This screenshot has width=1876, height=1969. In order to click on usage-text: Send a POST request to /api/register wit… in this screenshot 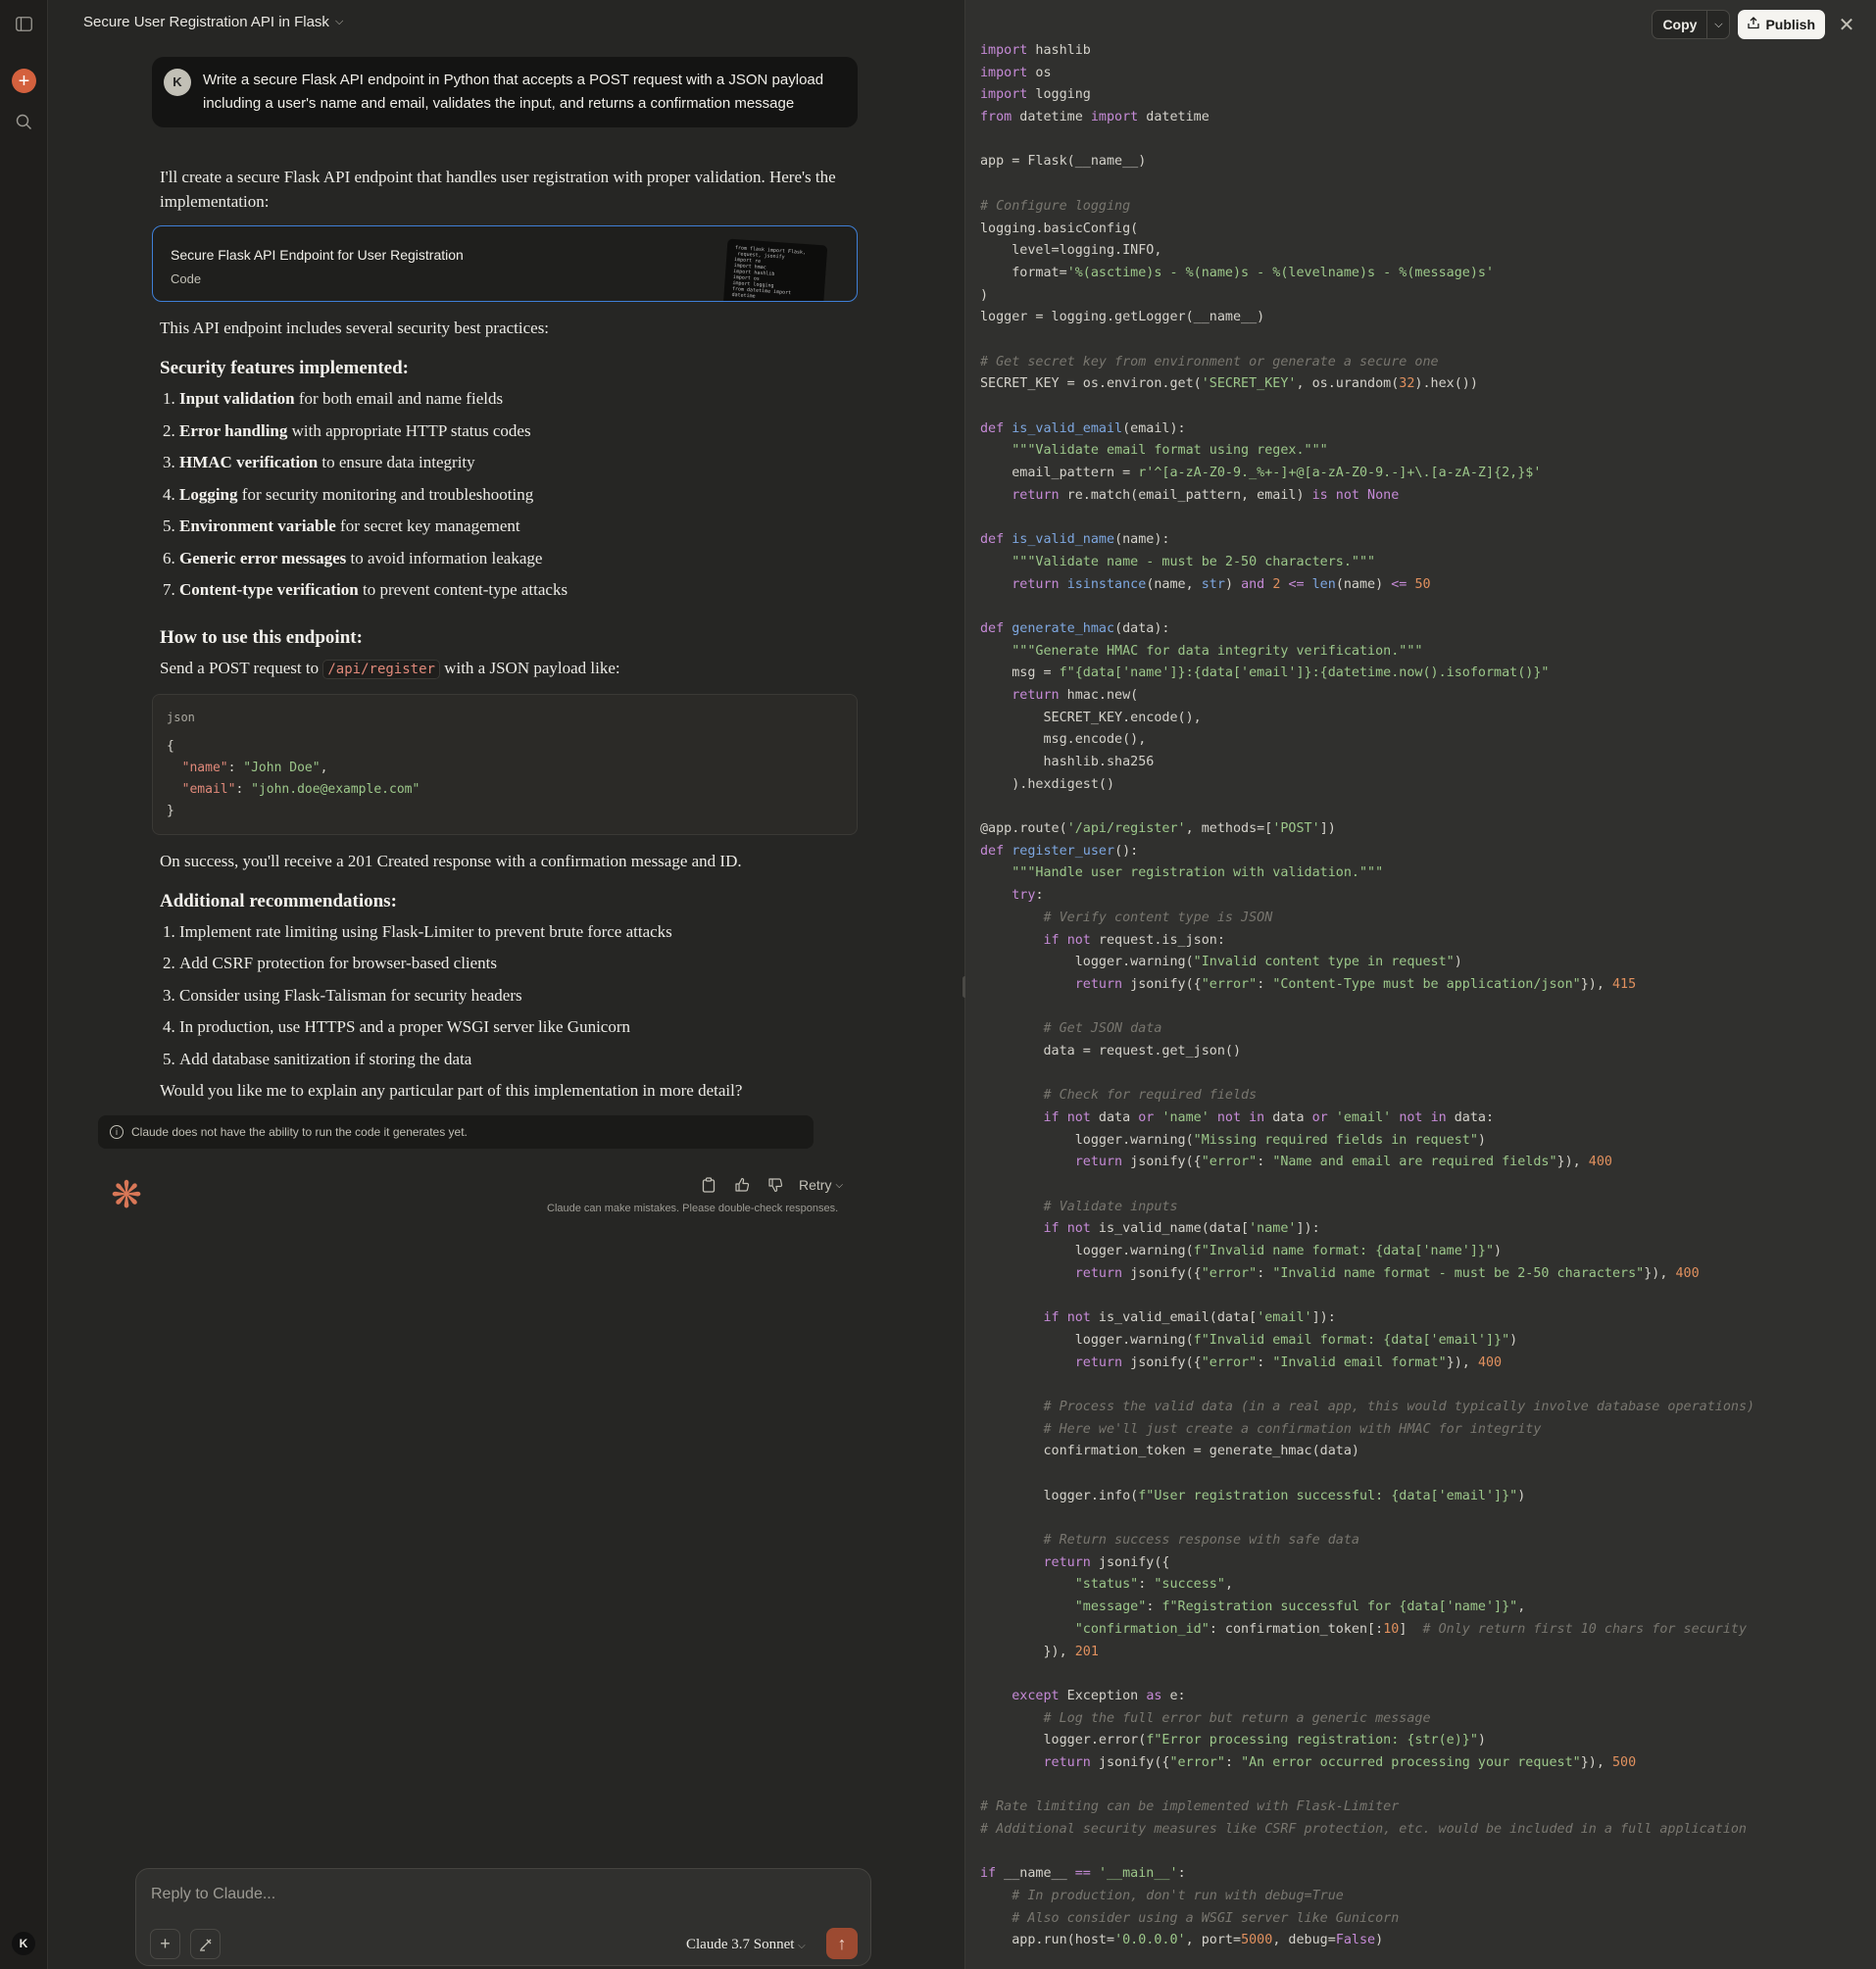, I will do `click(508, 669)`.